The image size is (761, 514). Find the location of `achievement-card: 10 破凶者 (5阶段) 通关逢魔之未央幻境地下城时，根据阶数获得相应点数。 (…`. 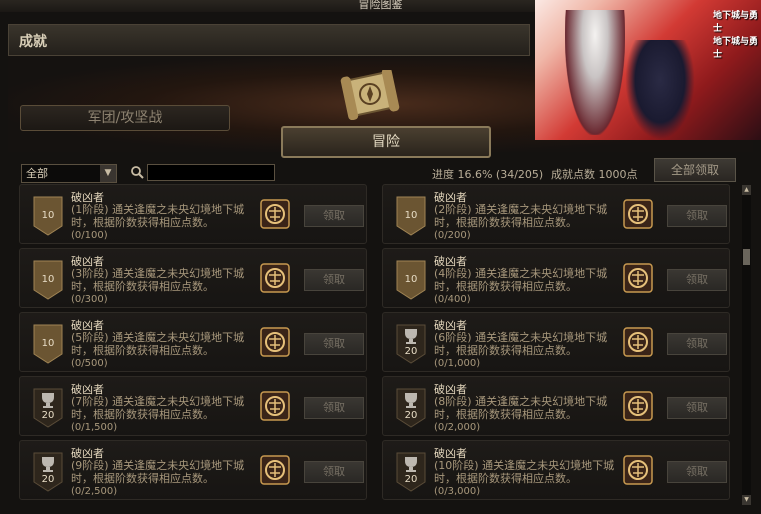

achievement-card: 10 破凶者 (5阶段) 通关逢魔之未央幻境地下城时，根据阶数获得相应点数。 (… is located at coordinates (193, 342).